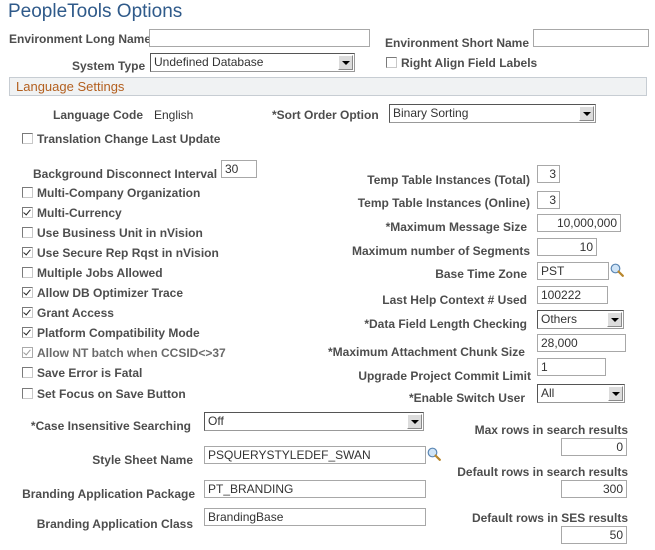 Image resolution: width=655 pixels, height=550 pixels. Describe the element at coordinates (27, 312) in the screenshot. I see `grant-access-checkbox` at that location.